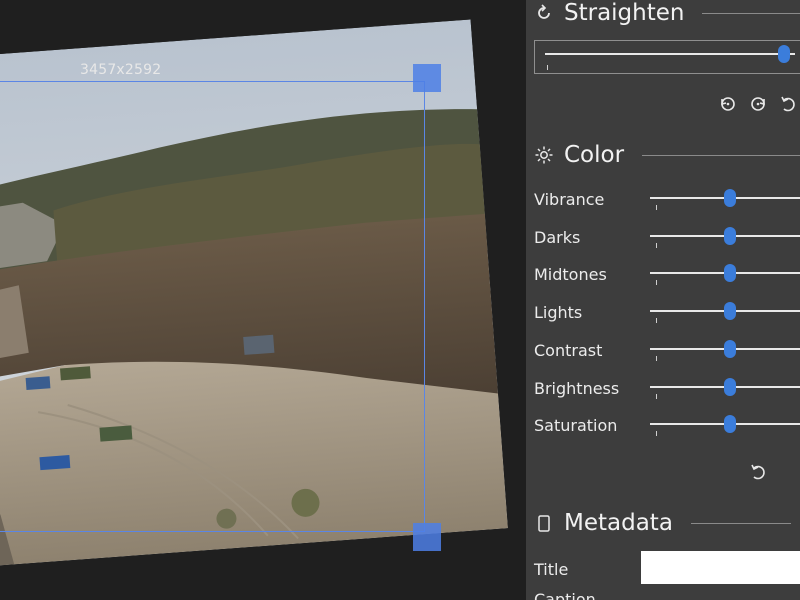 This screenshot has height=600, width=800. What do you see at coordinates (544, 523) in the screenshot?
I see `document-icon` at bounding box center [544, 523].